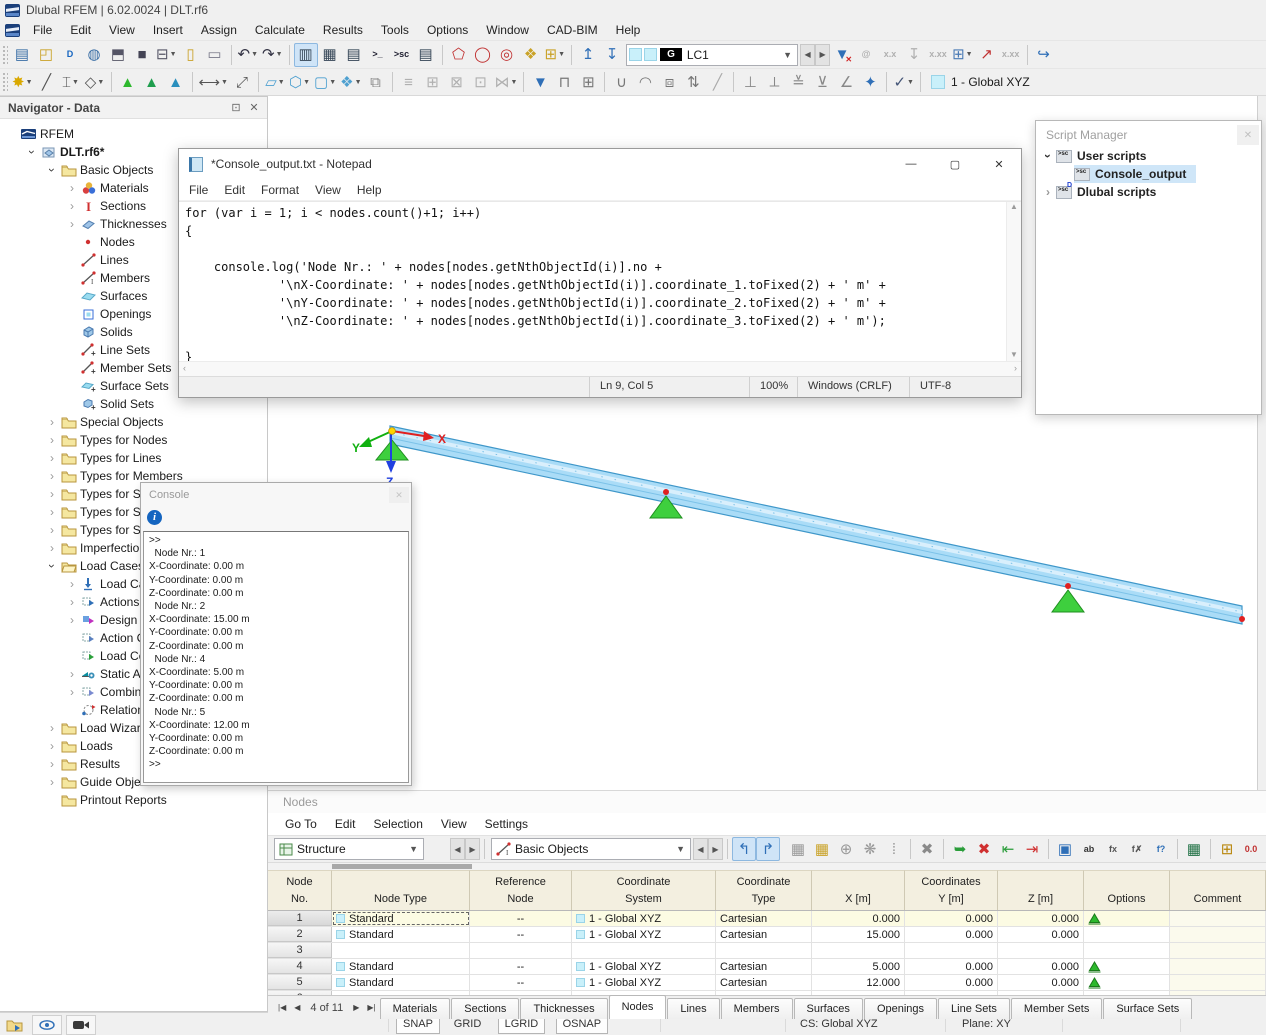 The height and width of the screenshot is (1035, 1266). What do you see at coordinates (903, 82) in the screenshot?
I see `check-model-icon: ✓ ▼` at bounding box center [903, 82].